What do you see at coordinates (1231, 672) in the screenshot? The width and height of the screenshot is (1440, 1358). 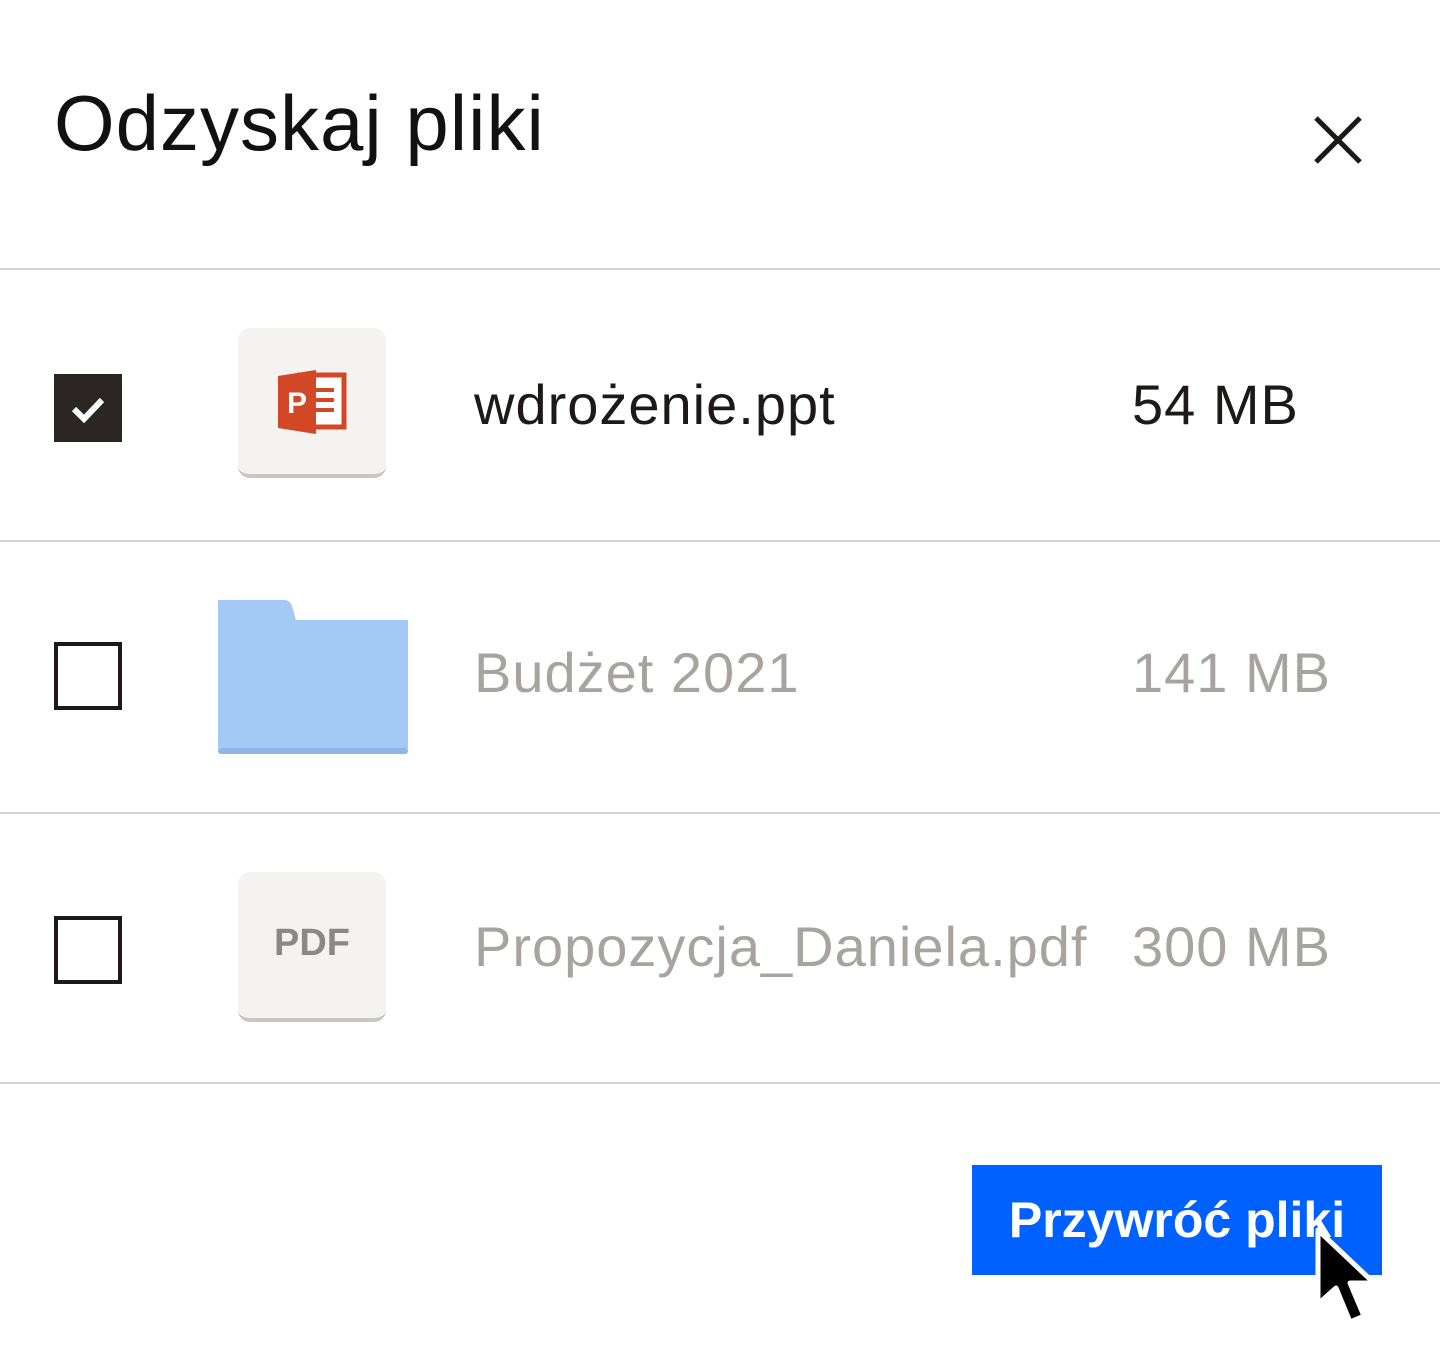 I see `file-size: 141 MB` at bounding box center [1231, 672].